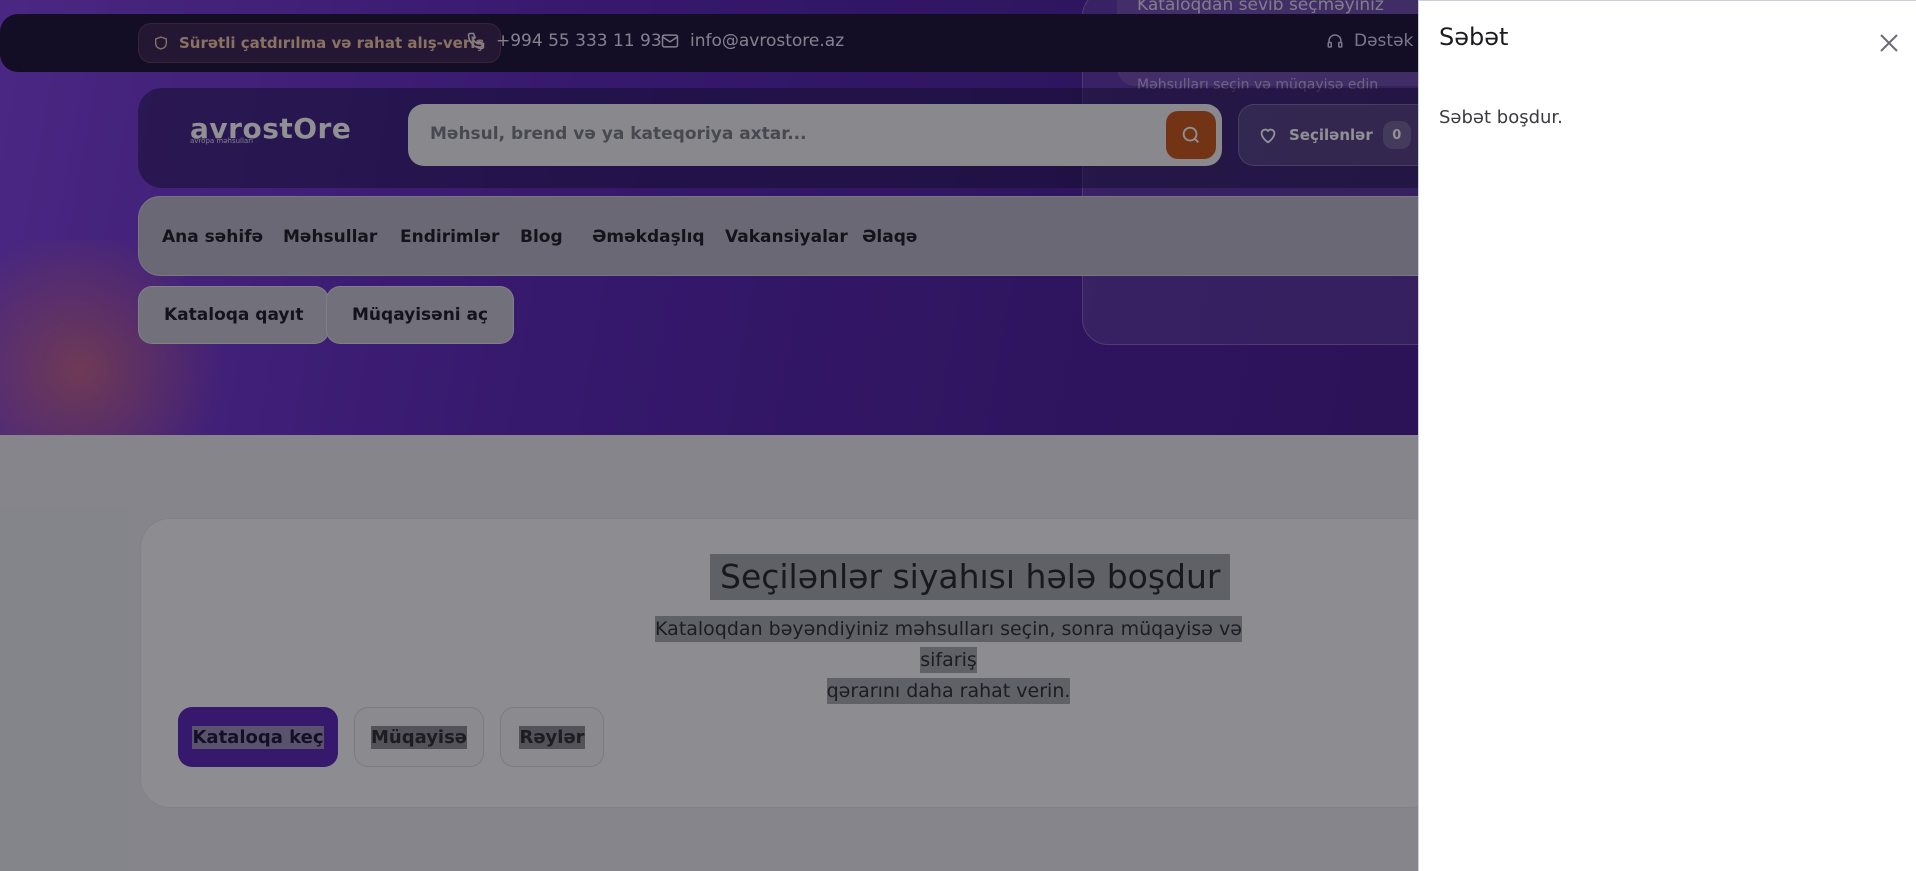 The image size is (1916, 871). I want to click on close-icon, so click(1889, 43).